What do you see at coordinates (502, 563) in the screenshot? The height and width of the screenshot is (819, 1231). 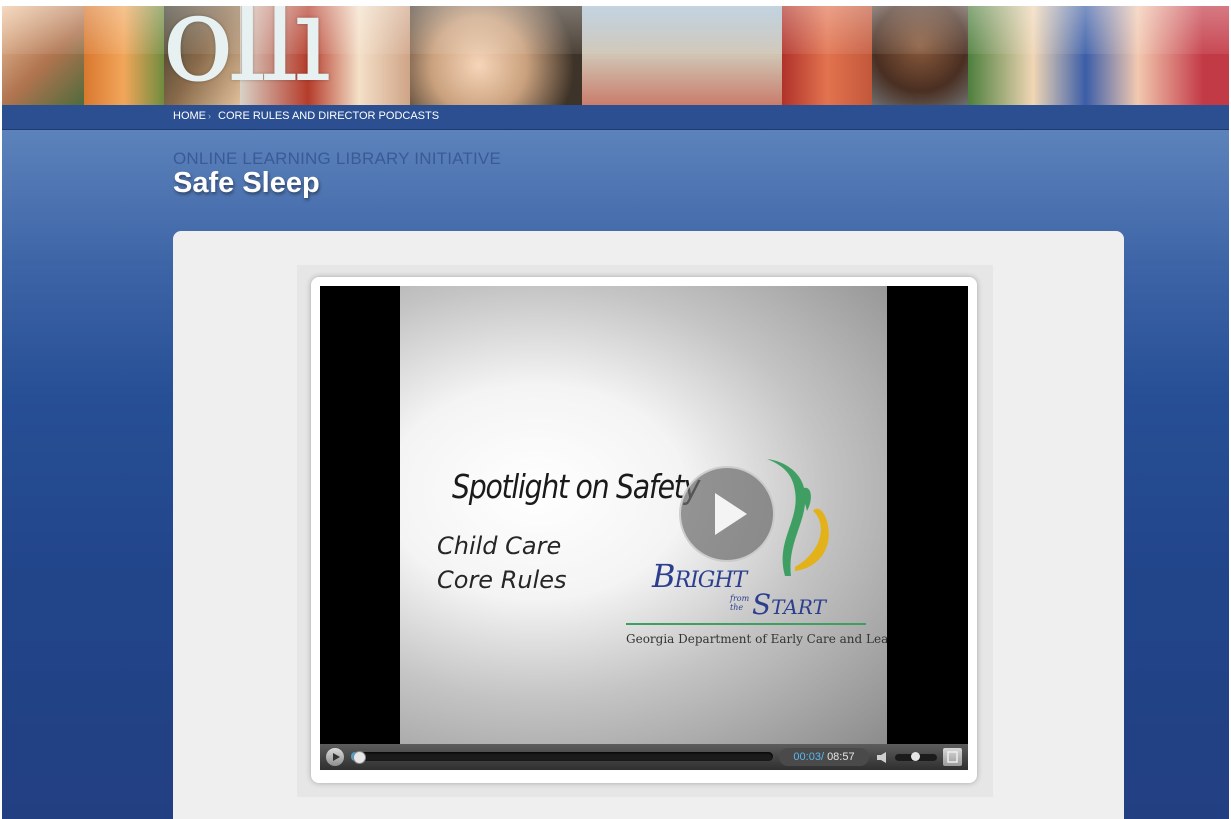 I see `slide-subtext: Child Care Core Rules` at bounding box center [502, 563].